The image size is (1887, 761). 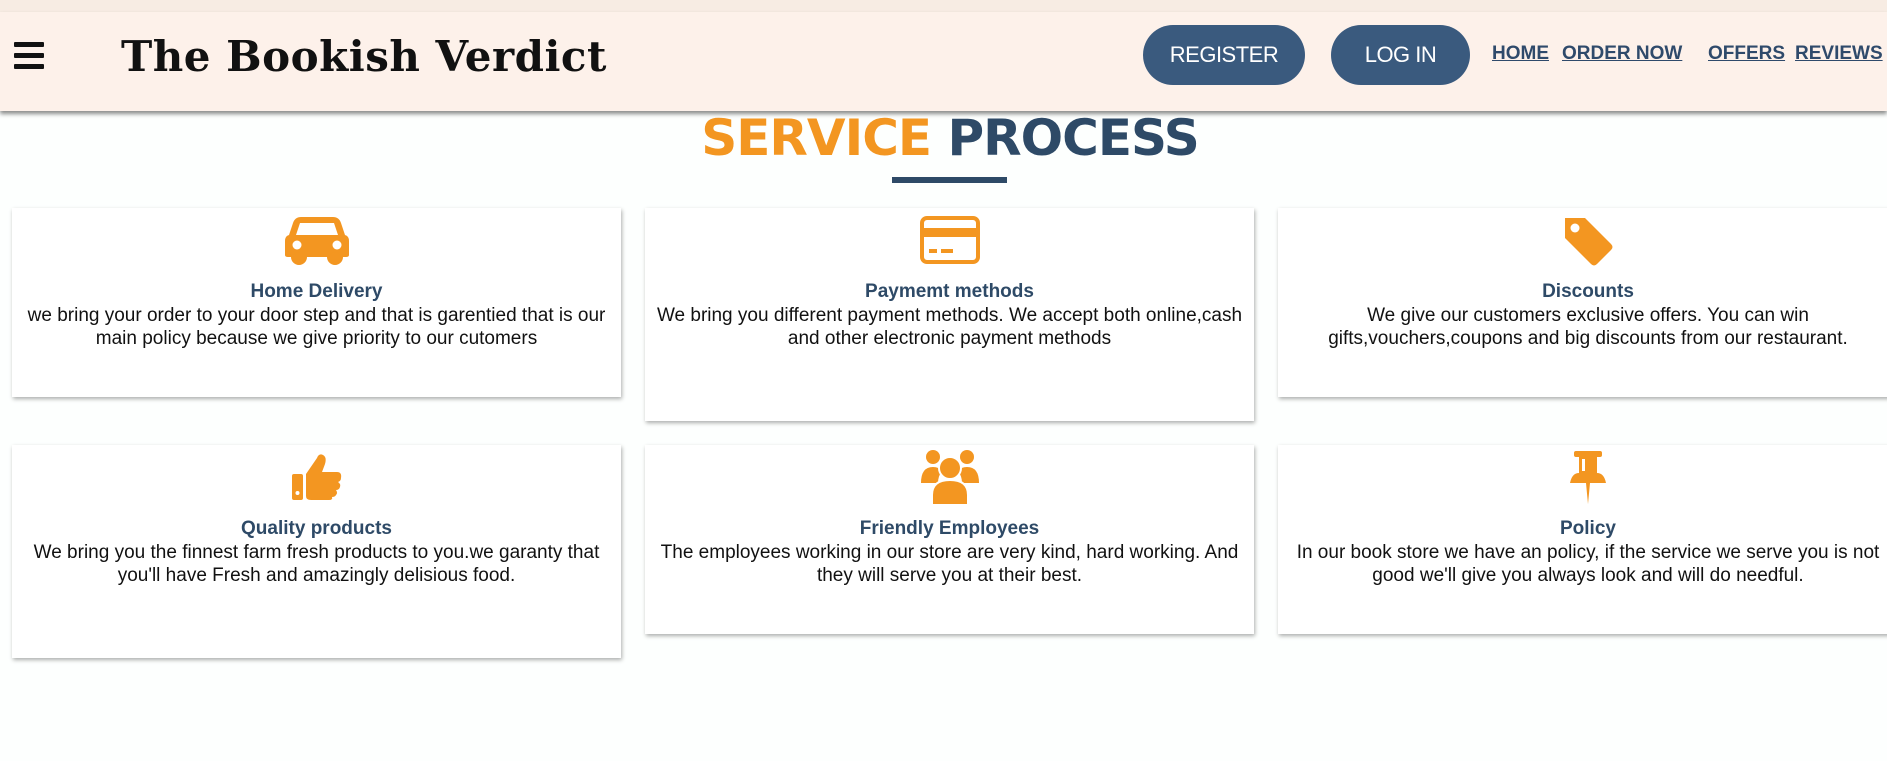 I want to click on card-title: Paymemt methods, so click(x=949, y=291).